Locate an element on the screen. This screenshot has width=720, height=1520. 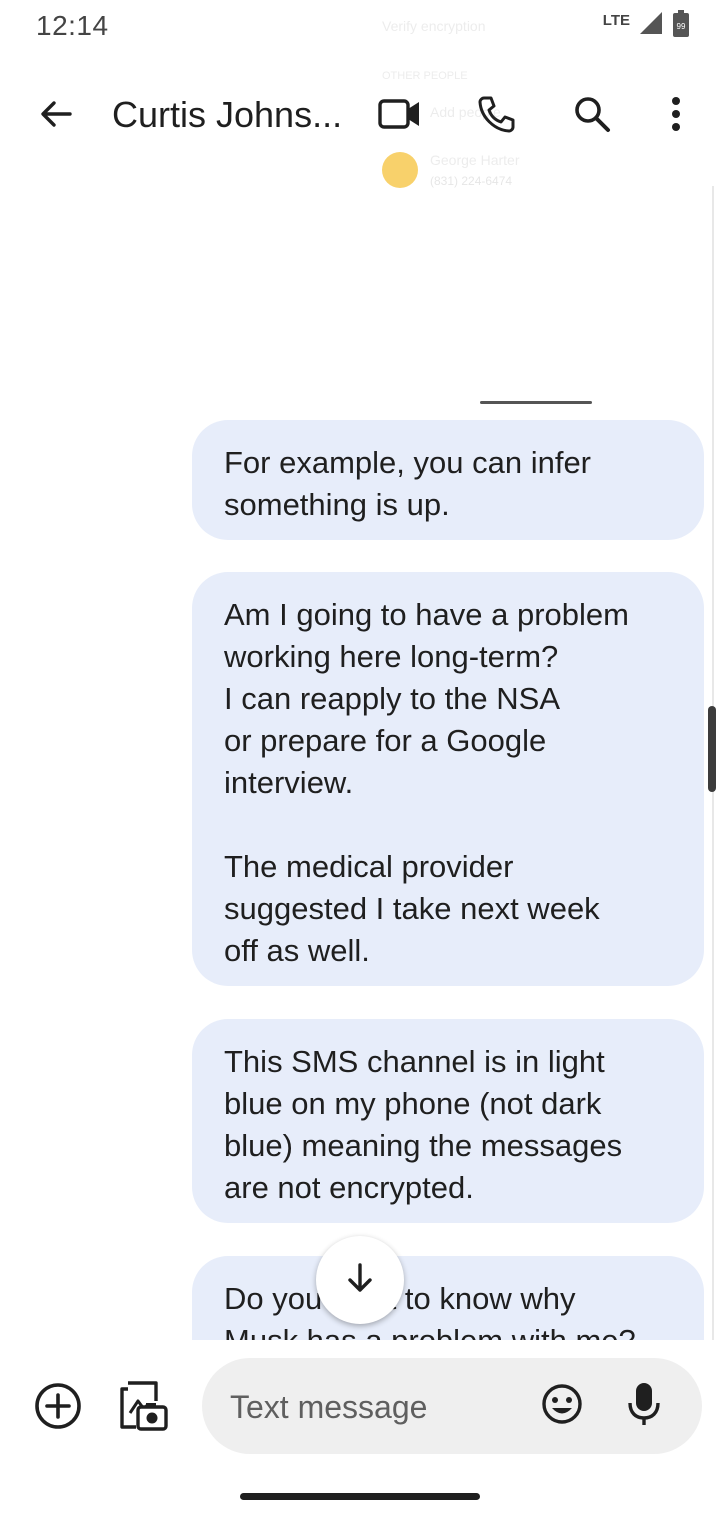
emoji-button is located at coordinates (562, 1406).